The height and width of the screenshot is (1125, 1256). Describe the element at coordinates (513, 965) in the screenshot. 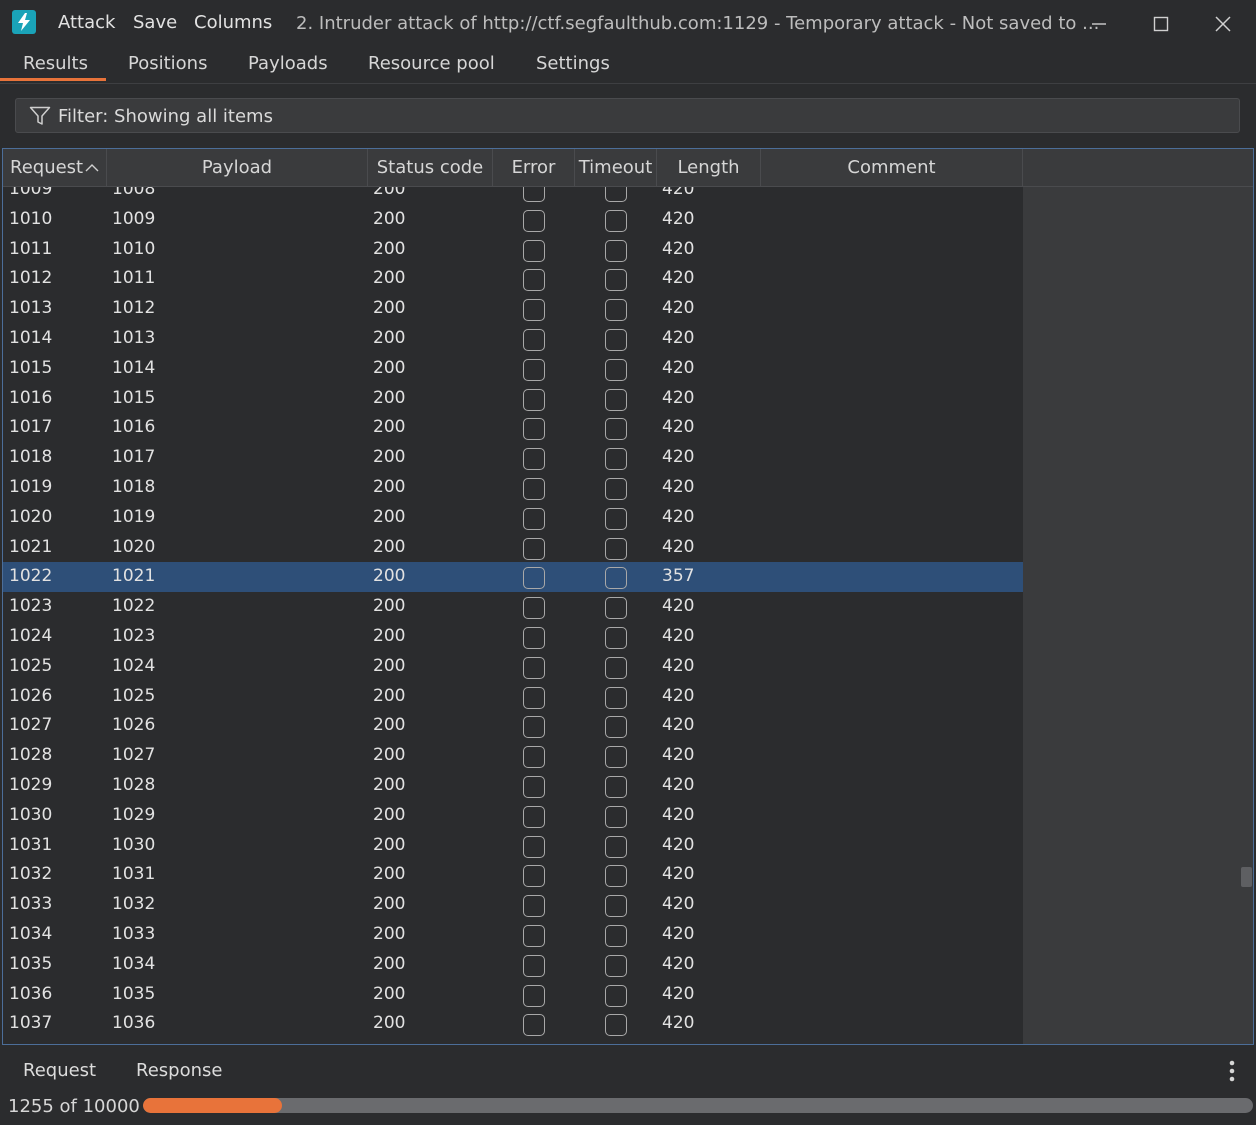

I see `table-row: 1035 1034 200 420` at that location.